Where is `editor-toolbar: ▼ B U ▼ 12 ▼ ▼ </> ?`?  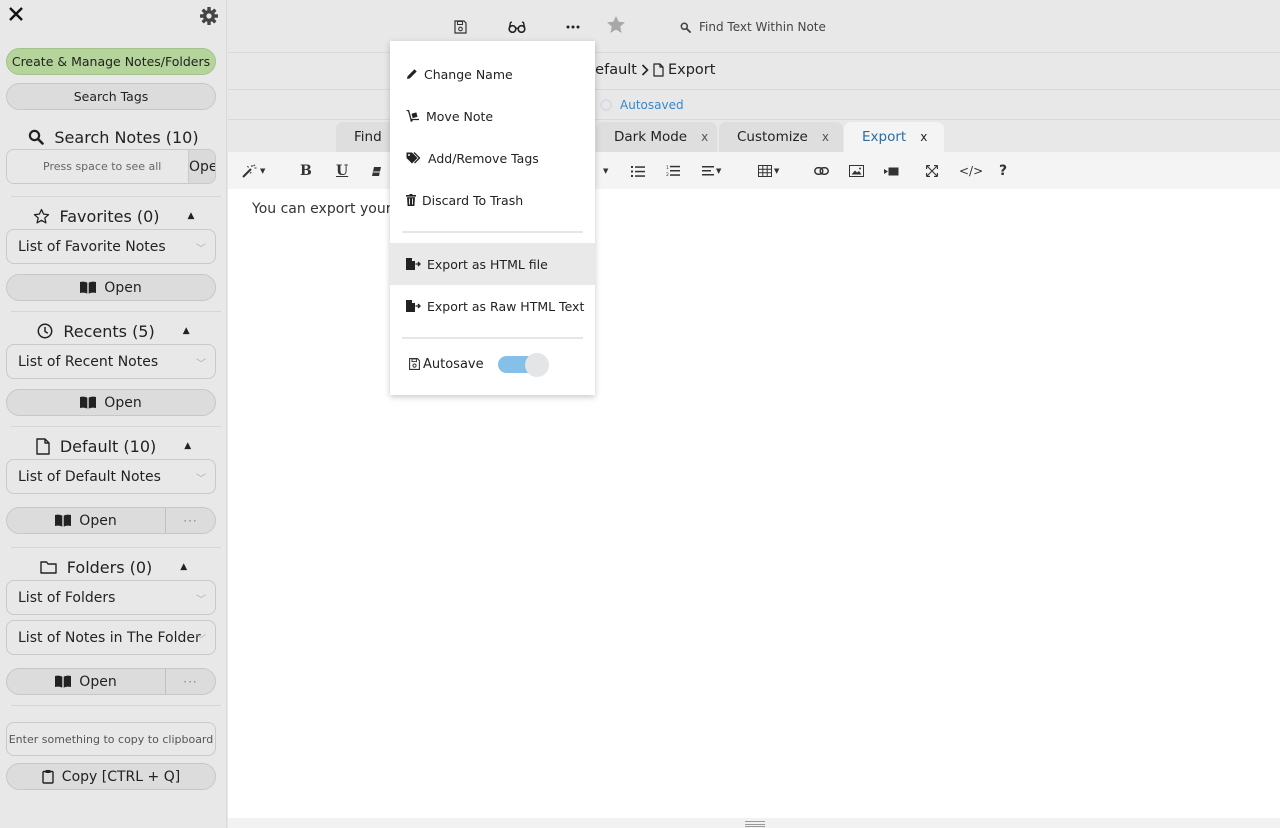
editor-toolbar: ▼ B U ▼ 12 ▼ ▼ </> ? is located at coordinates (754, 170).